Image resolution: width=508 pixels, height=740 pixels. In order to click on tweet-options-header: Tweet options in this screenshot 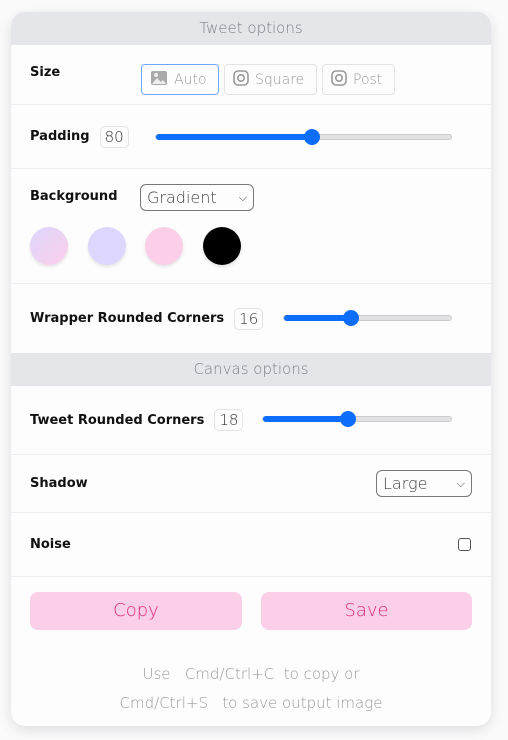, I will do `click(251, 28)`.